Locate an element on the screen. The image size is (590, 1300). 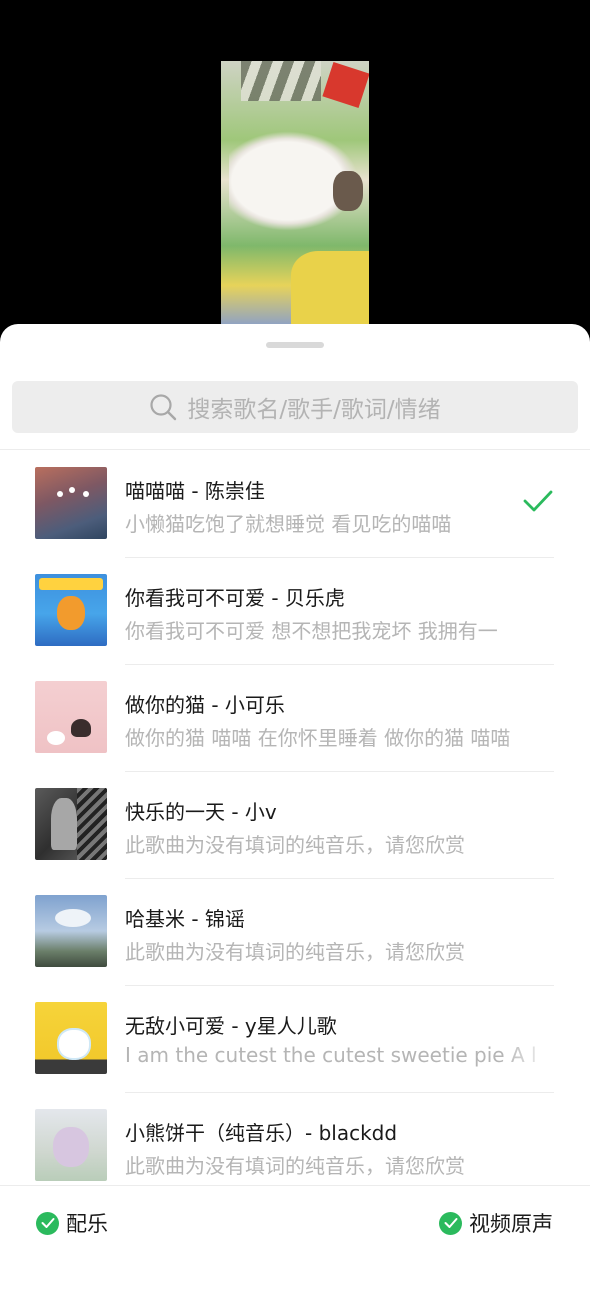
drag-handle is located at coordinates (295, 345).